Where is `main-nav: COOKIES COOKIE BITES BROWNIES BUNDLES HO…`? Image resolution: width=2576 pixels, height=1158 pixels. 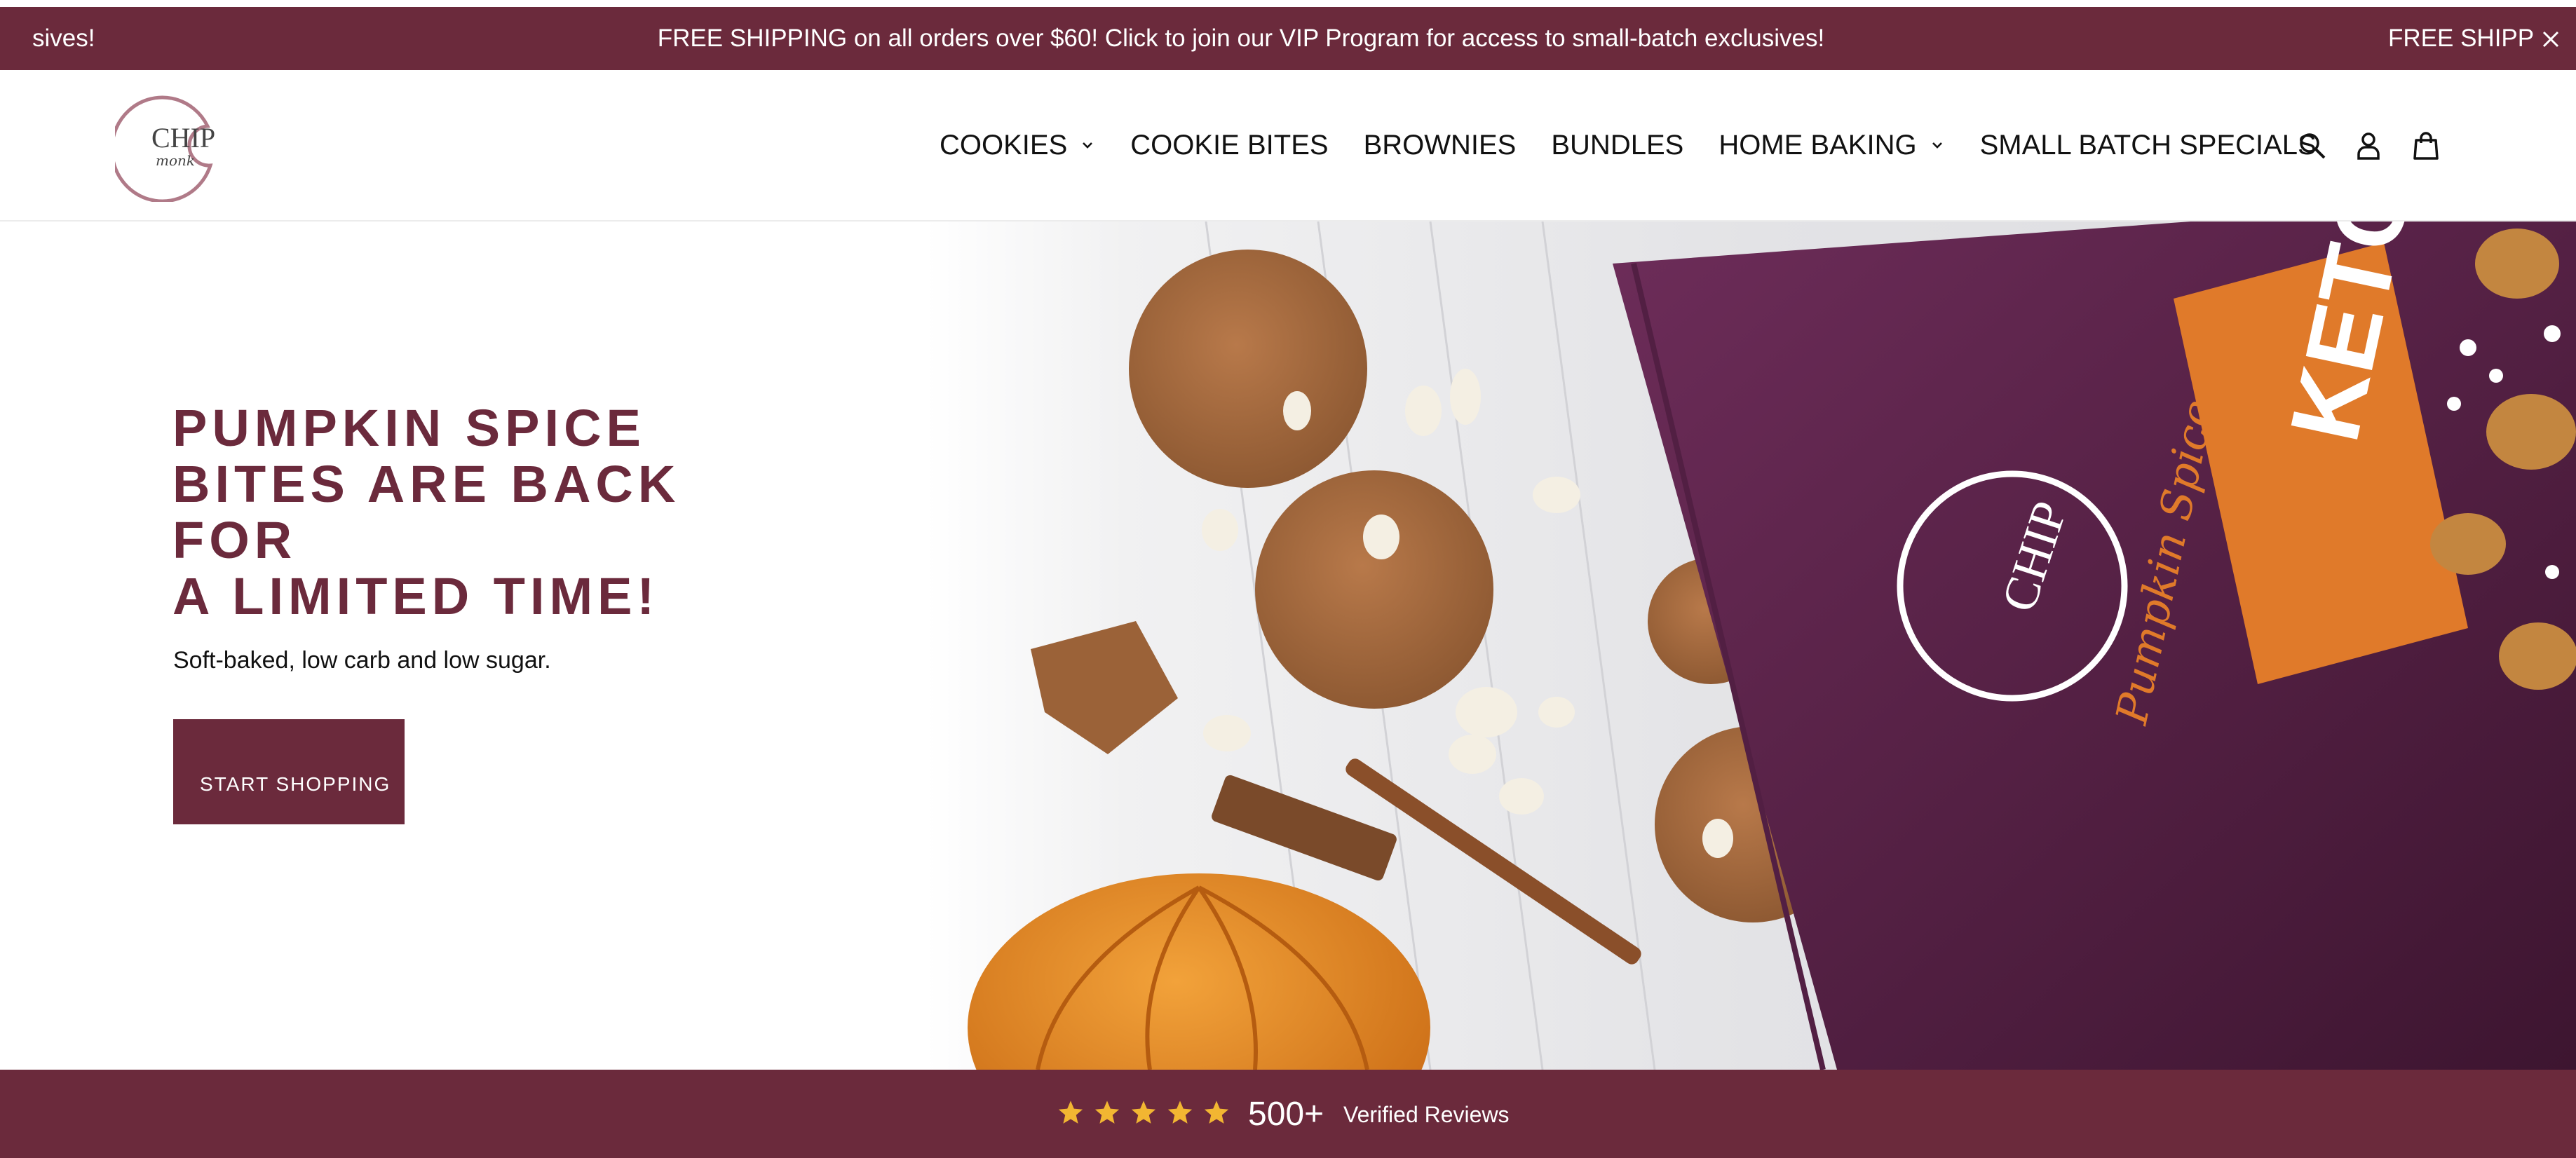 main-nav: COOKIES COOKIE BITES BROWNIES BUNDLES HO… is located at coordinates (1628, 145).